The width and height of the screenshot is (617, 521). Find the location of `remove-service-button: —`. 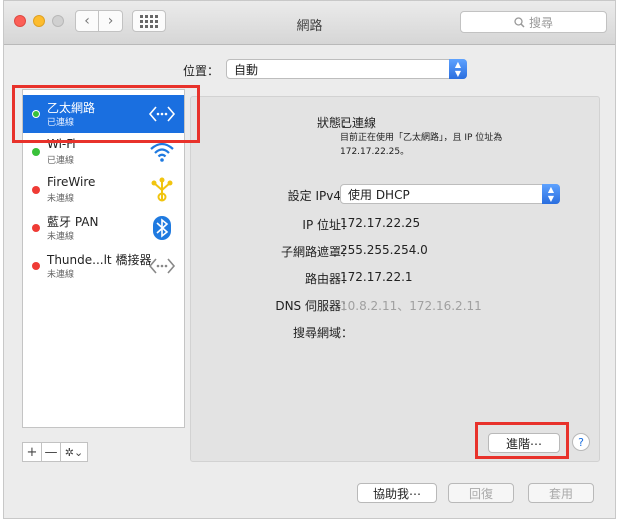

remove-service-button: — is located at coordinates (51, 452).